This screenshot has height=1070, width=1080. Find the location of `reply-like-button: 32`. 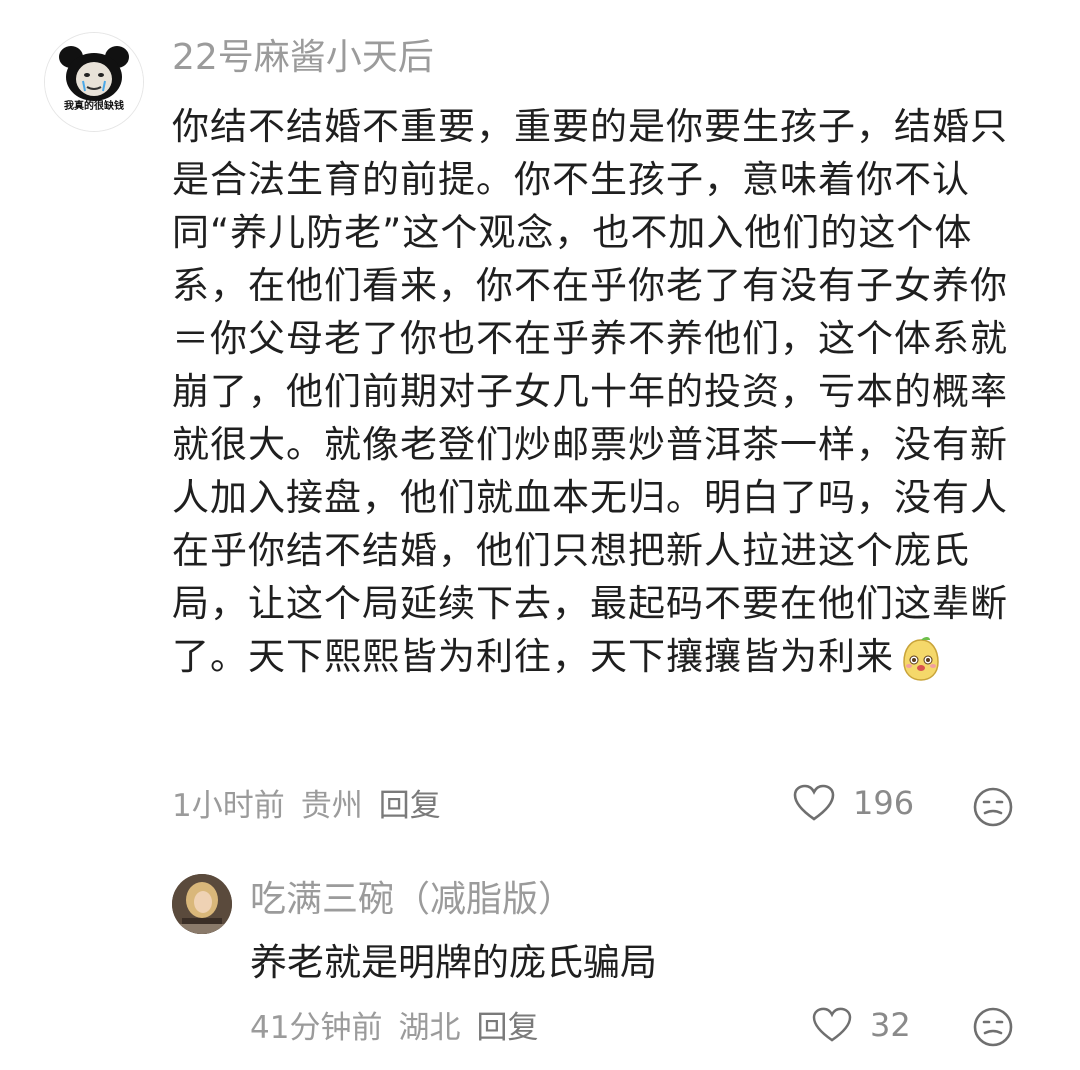

reply-like-button: 32 is located at coordinates (861, 1025).